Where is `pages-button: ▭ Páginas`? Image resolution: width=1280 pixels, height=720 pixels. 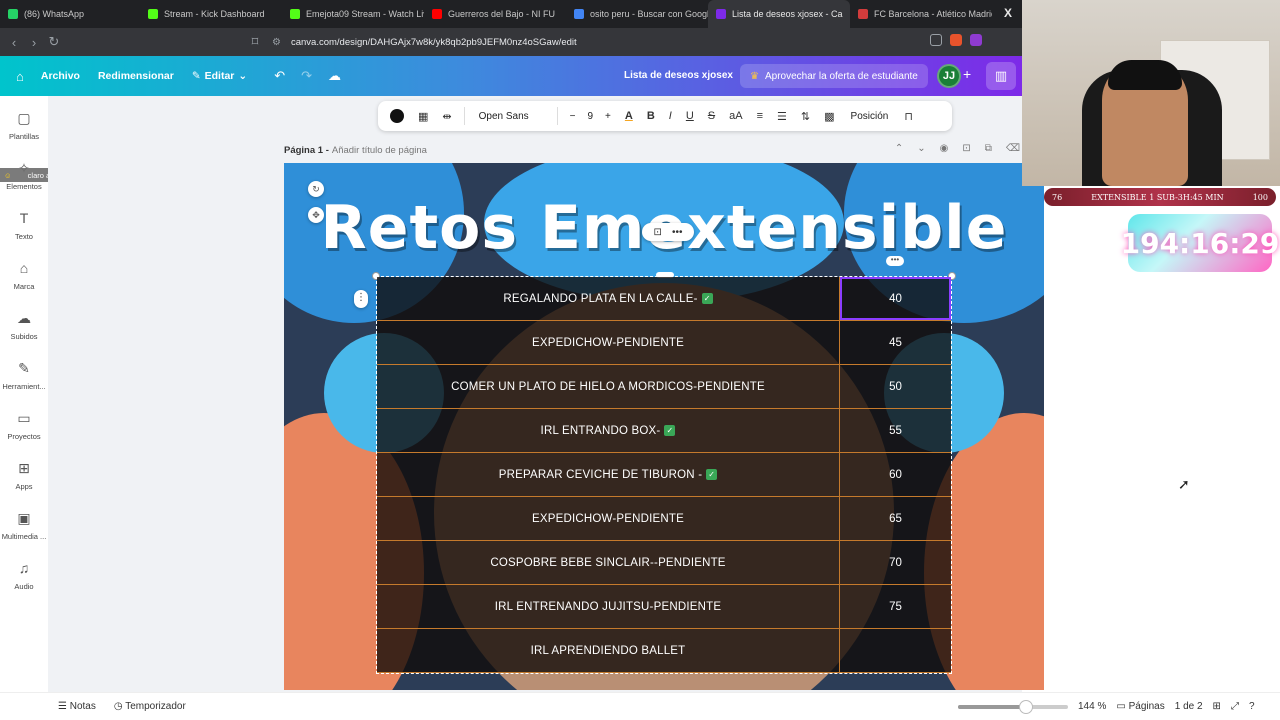
pages-button: ▭ Páginas is located at coordinates (1140, 706).